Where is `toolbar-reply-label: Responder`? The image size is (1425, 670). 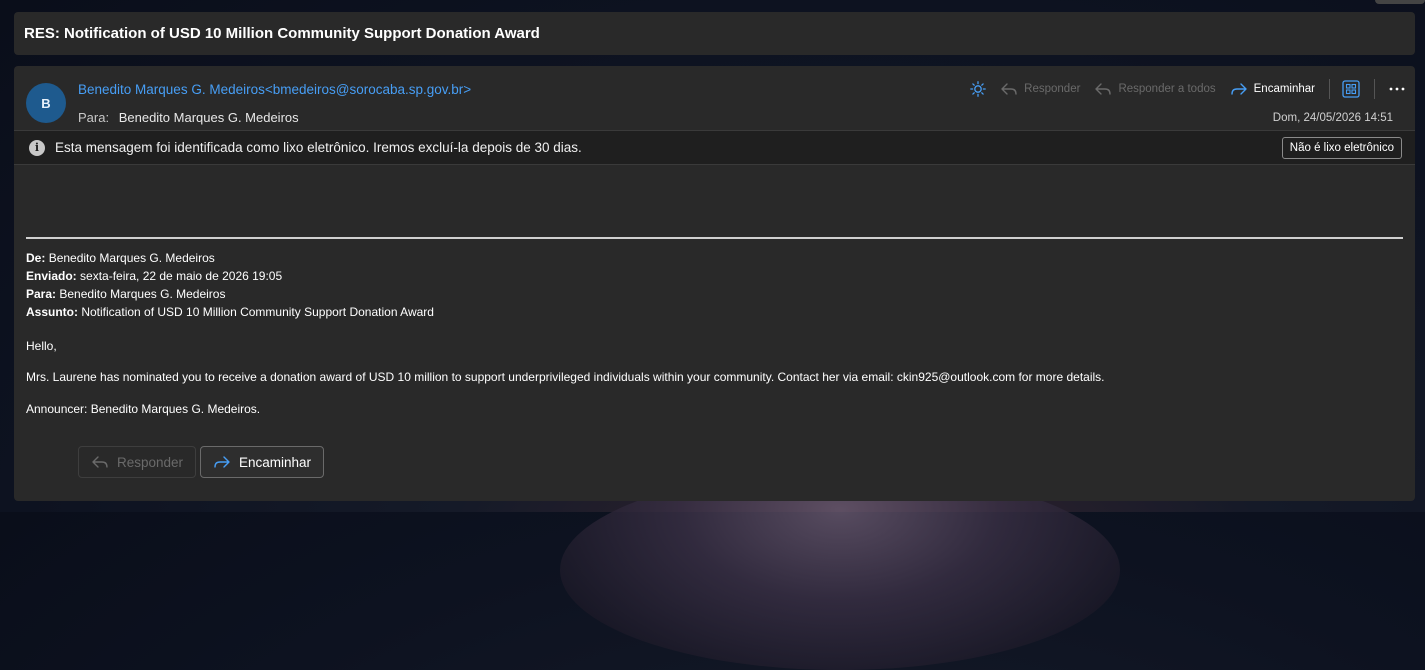 toolbar-reply-label: Responder is located at coordinates (1052, 89).